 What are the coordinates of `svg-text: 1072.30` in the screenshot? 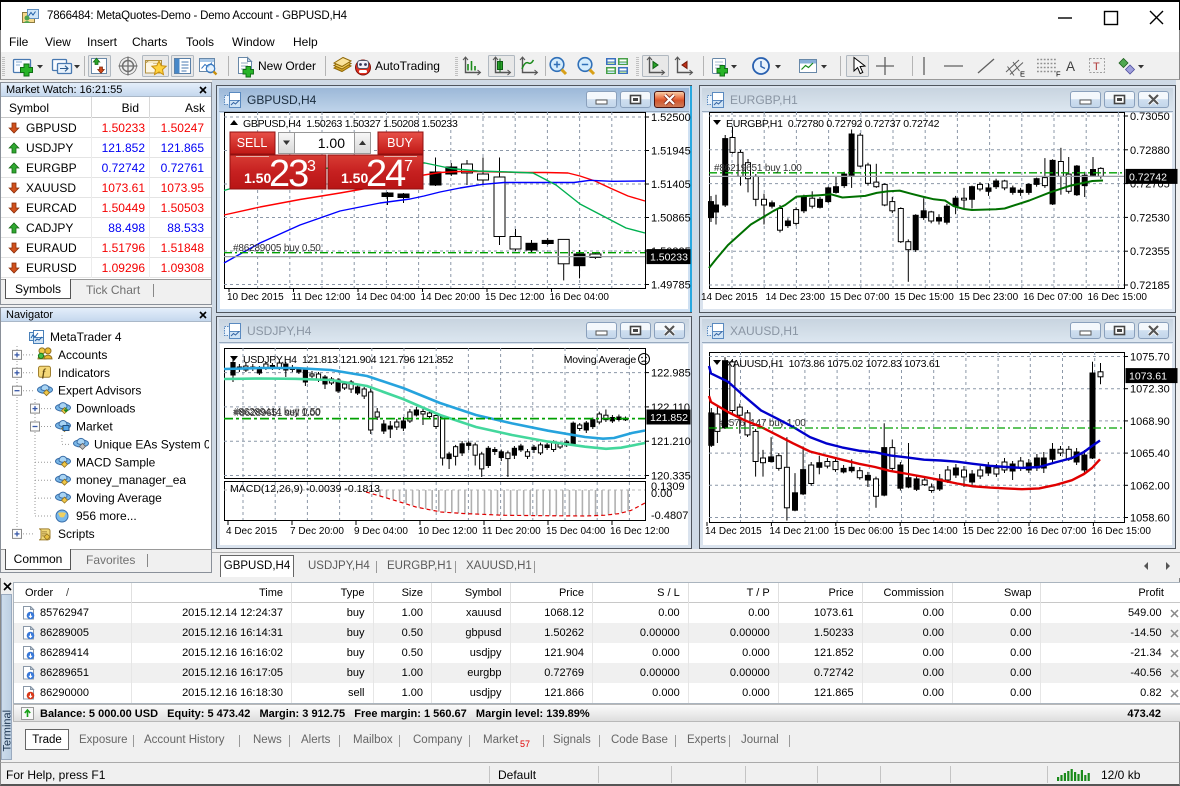 It's located at (1150, 390).